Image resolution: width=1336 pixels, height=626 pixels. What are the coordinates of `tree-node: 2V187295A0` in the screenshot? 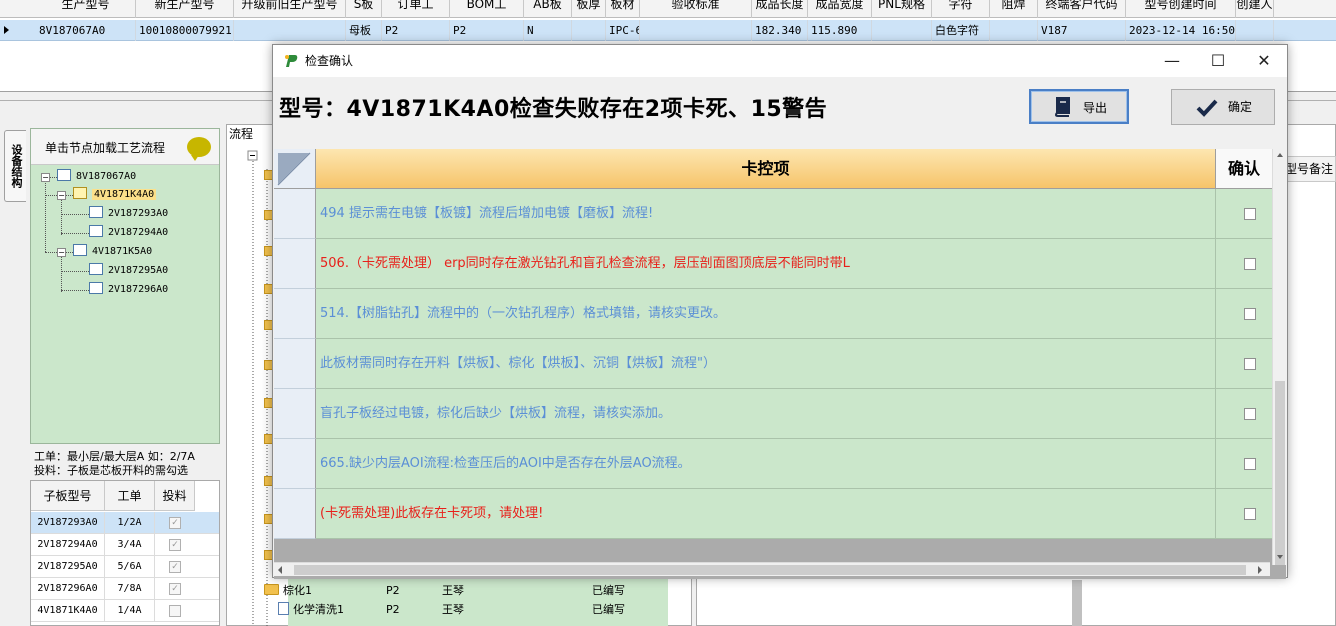 It's located at (128, 271).